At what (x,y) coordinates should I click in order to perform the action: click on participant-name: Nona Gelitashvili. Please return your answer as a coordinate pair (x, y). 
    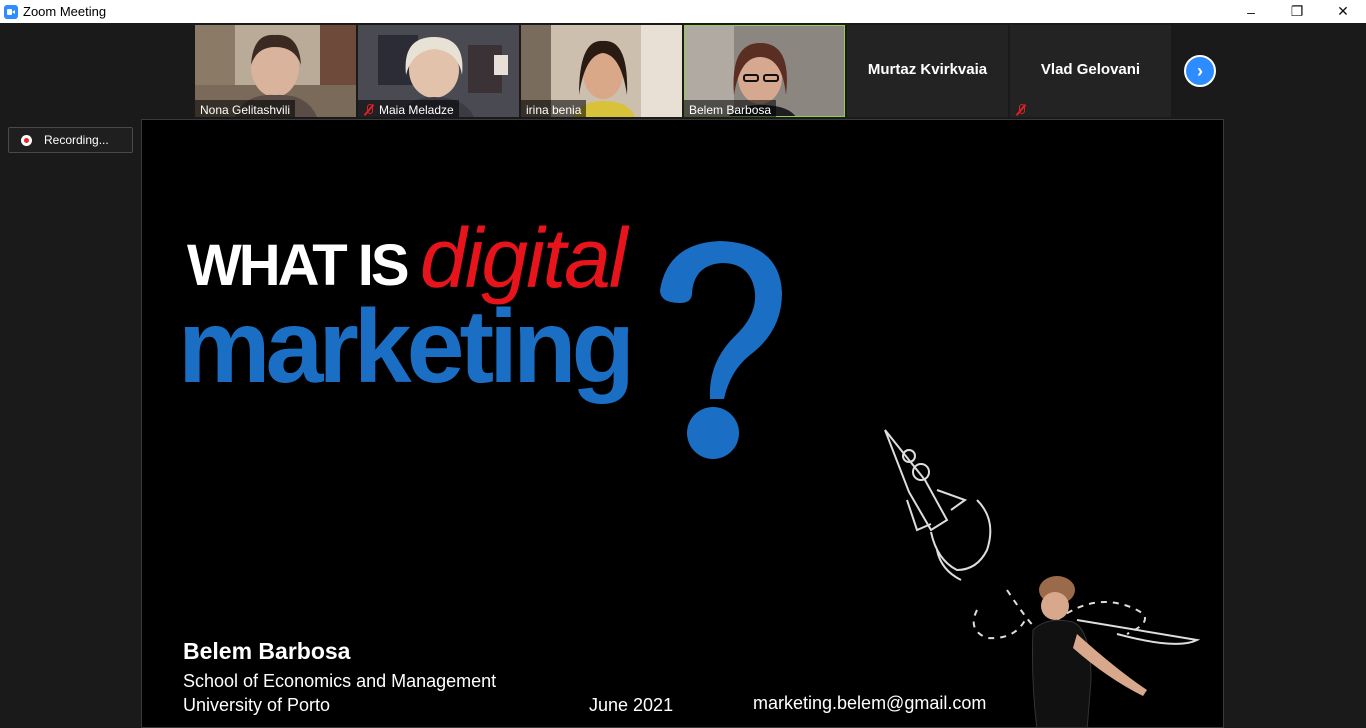
    Looking at the image, I should click on (245, 109).